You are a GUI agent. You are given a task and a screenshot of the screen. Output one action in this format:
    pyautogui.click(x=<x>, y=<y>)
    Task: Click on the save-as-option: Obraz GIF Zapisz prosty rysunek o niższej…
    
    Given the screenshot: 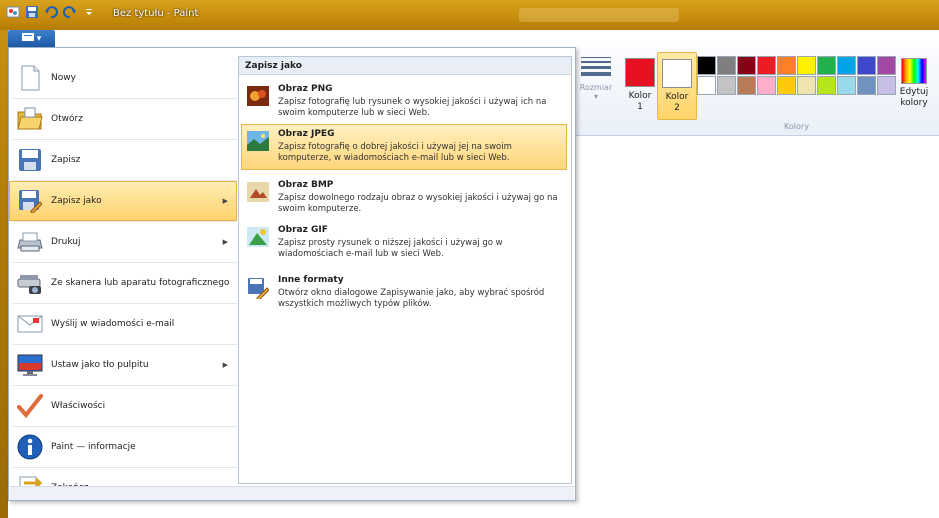 What is the action you would take?
    pyautogui.click(x=404, y=243)
    